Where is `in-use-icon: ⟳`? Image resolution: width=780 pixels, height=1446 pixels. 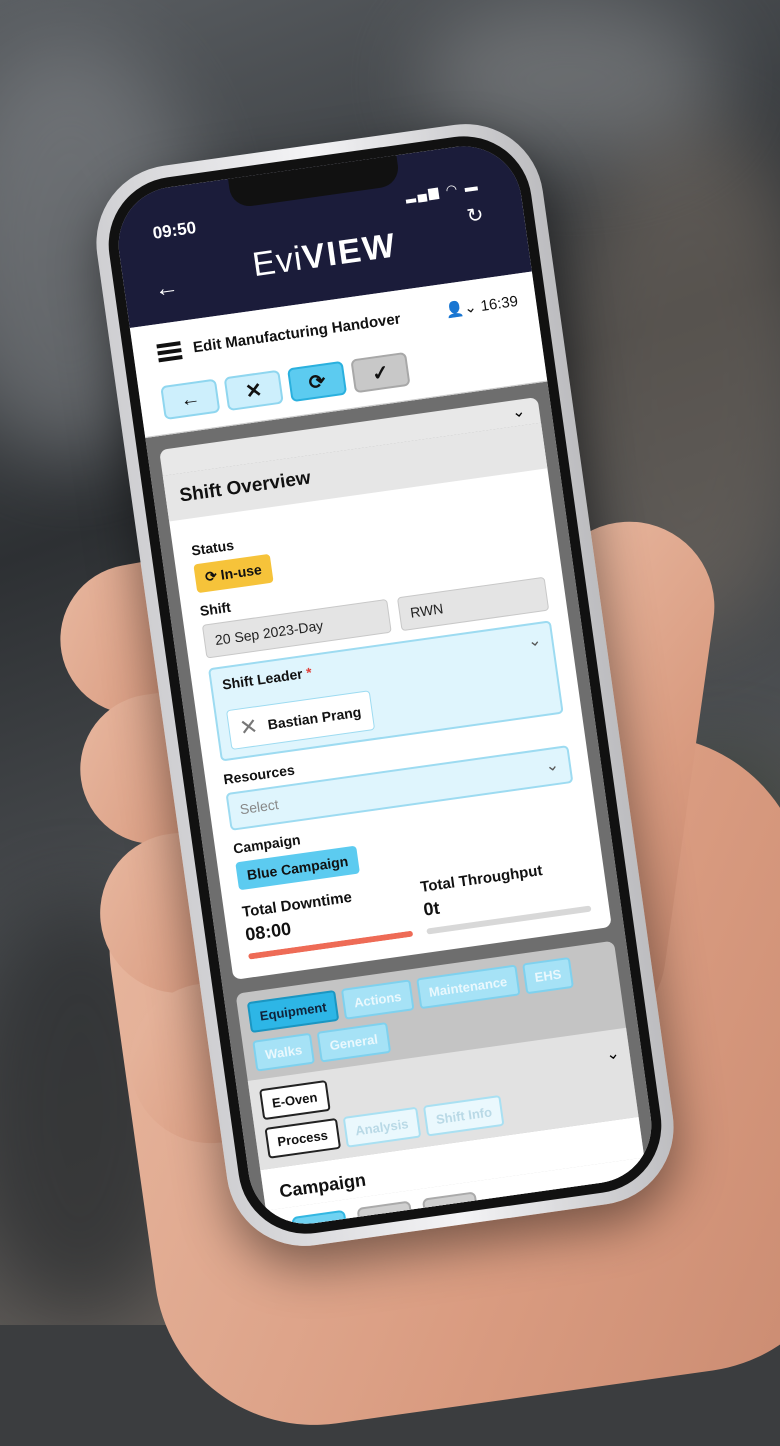 in-use-icon: ⟳ is located at coordinates (211, 576).